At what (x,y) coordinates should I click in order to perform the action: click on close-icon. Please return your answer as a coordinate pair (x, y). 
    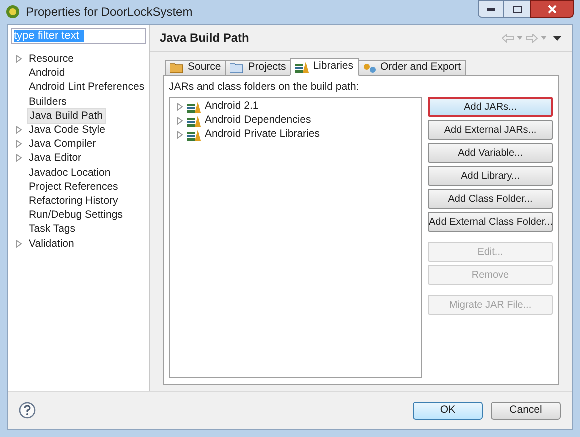
    Looking at the image, I should click on (552, 9).